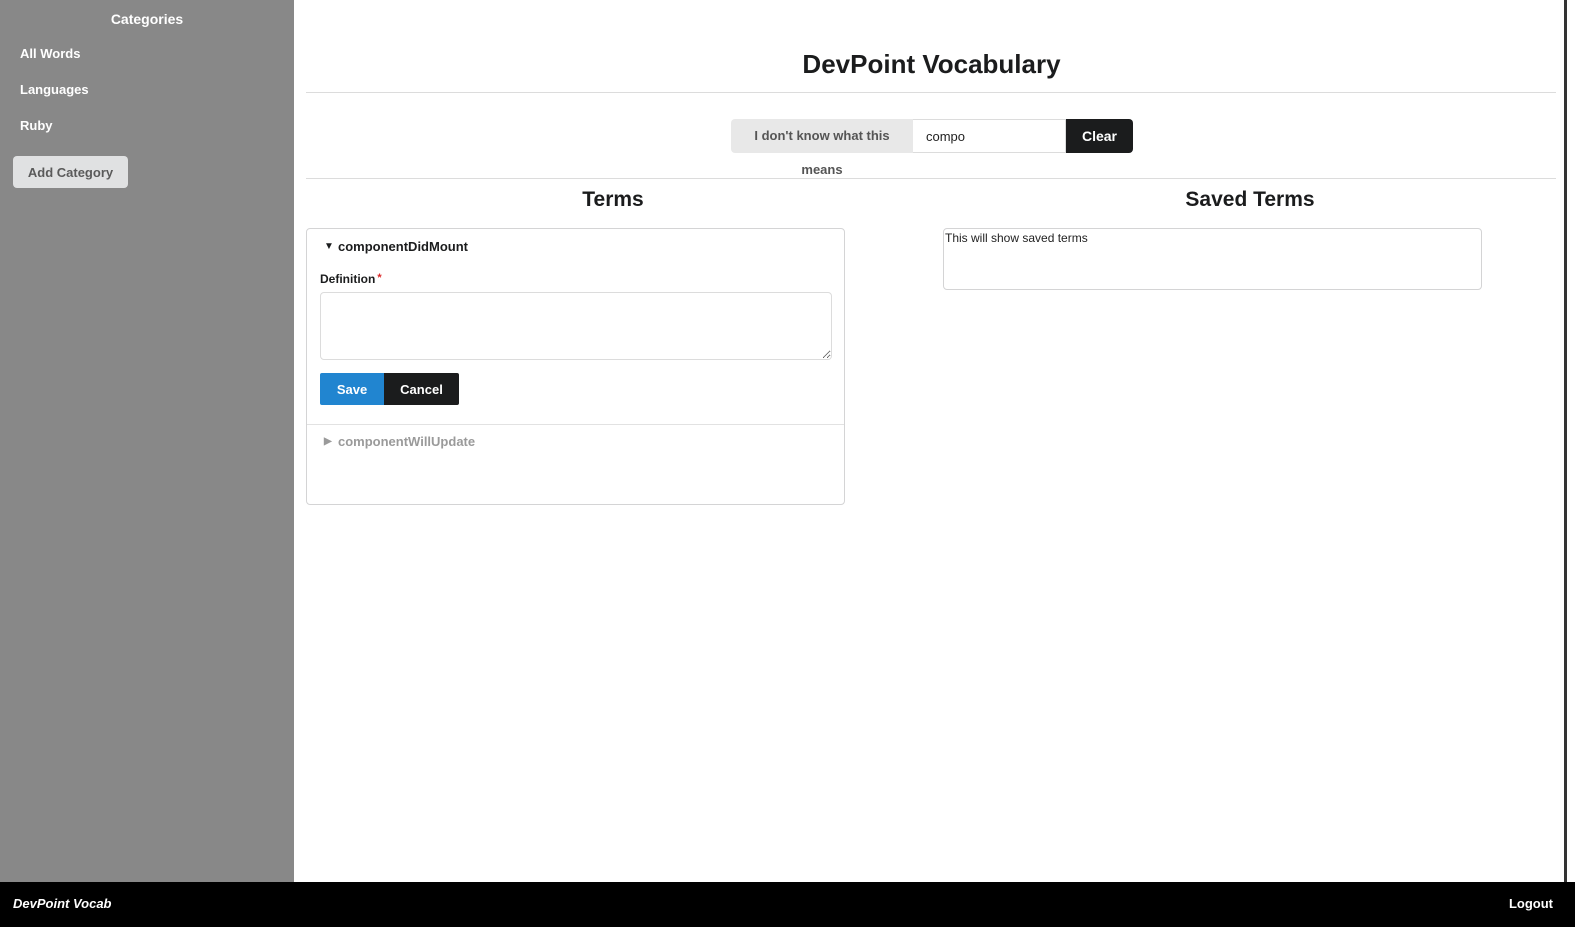 Image resolution: width=1575 pixels, height=927 pixels. I want to click on caret-down-icon: ▼, so click(329, 246).